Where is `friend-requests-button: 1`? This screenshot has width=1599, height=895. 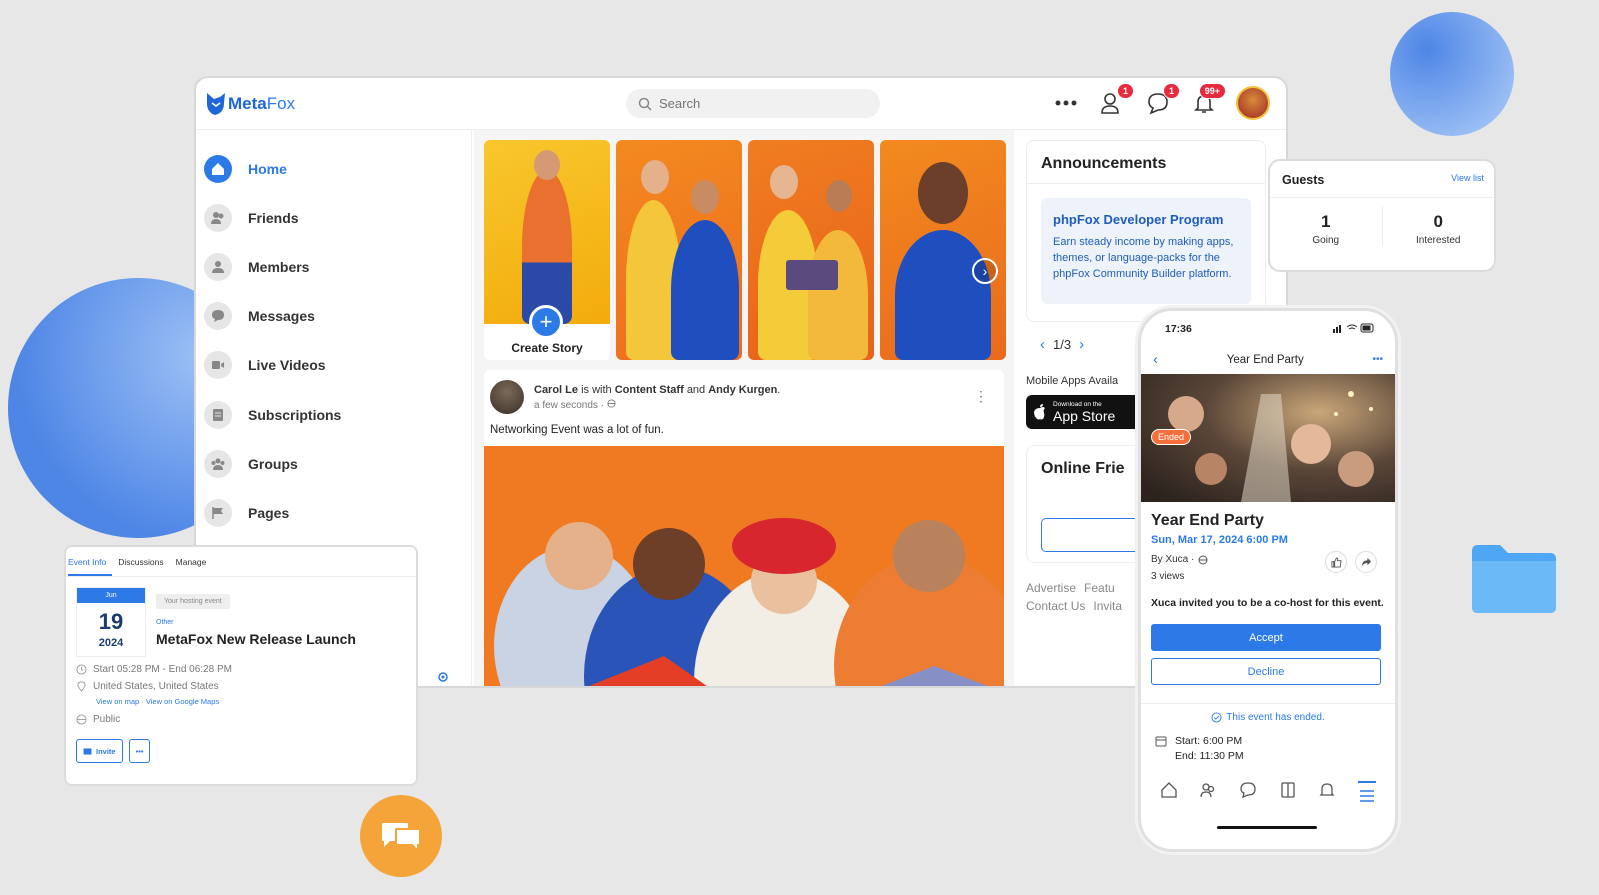 friend-requests-button: 1 is located at coordinates (1116, 100).